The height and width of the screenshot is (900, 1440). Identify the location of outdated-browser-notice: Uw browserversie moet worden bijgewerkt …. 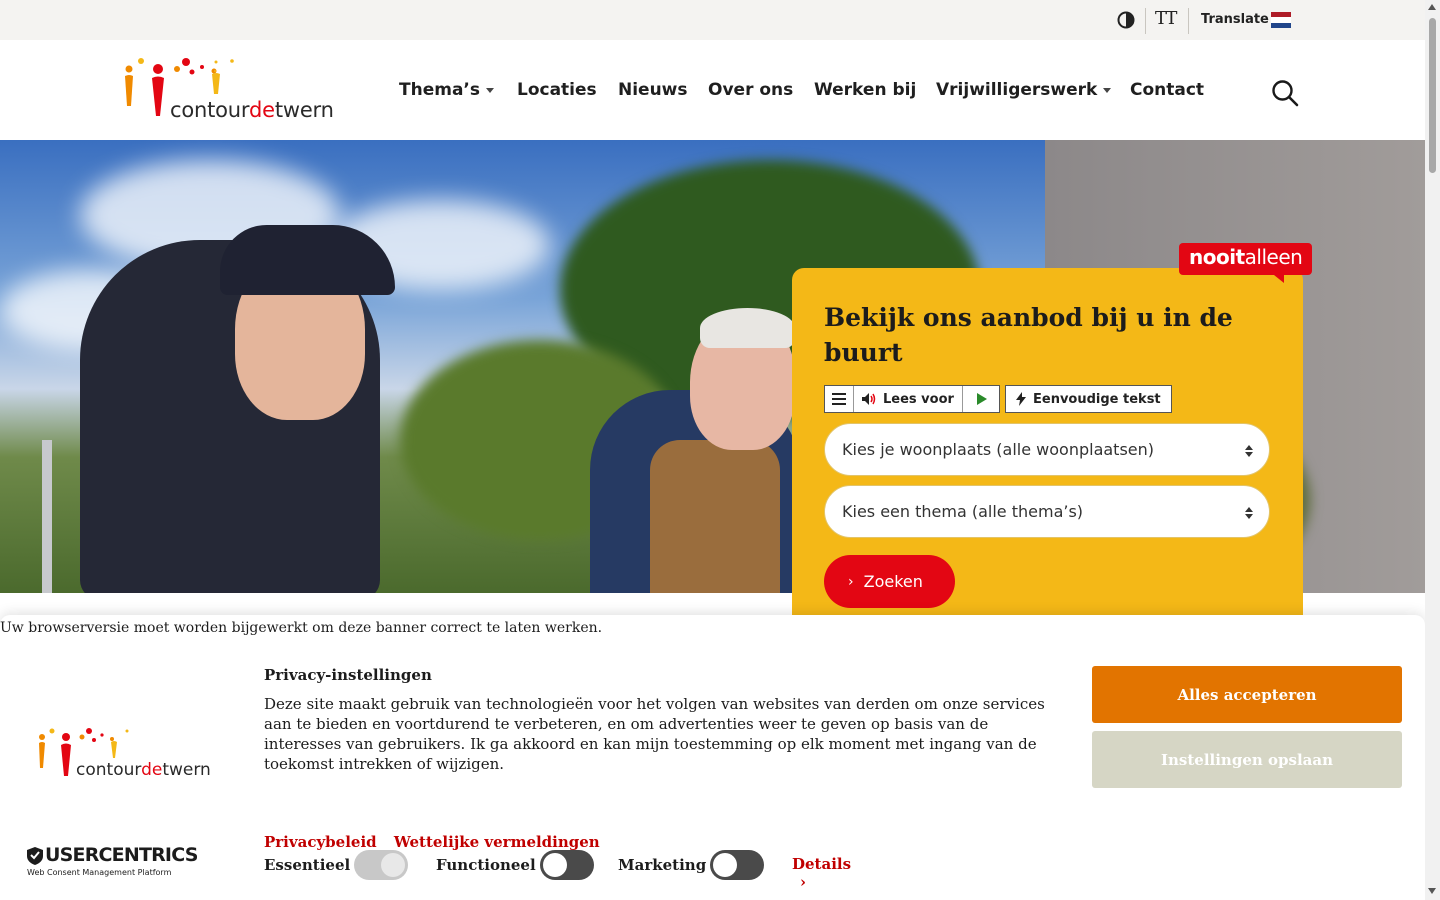
(301, 628).